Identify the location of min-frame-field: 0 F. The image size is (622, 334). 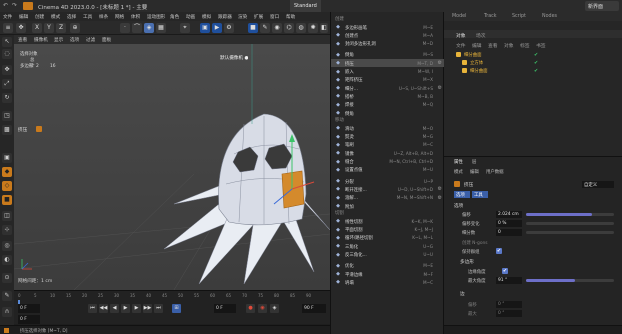
(29, 319).